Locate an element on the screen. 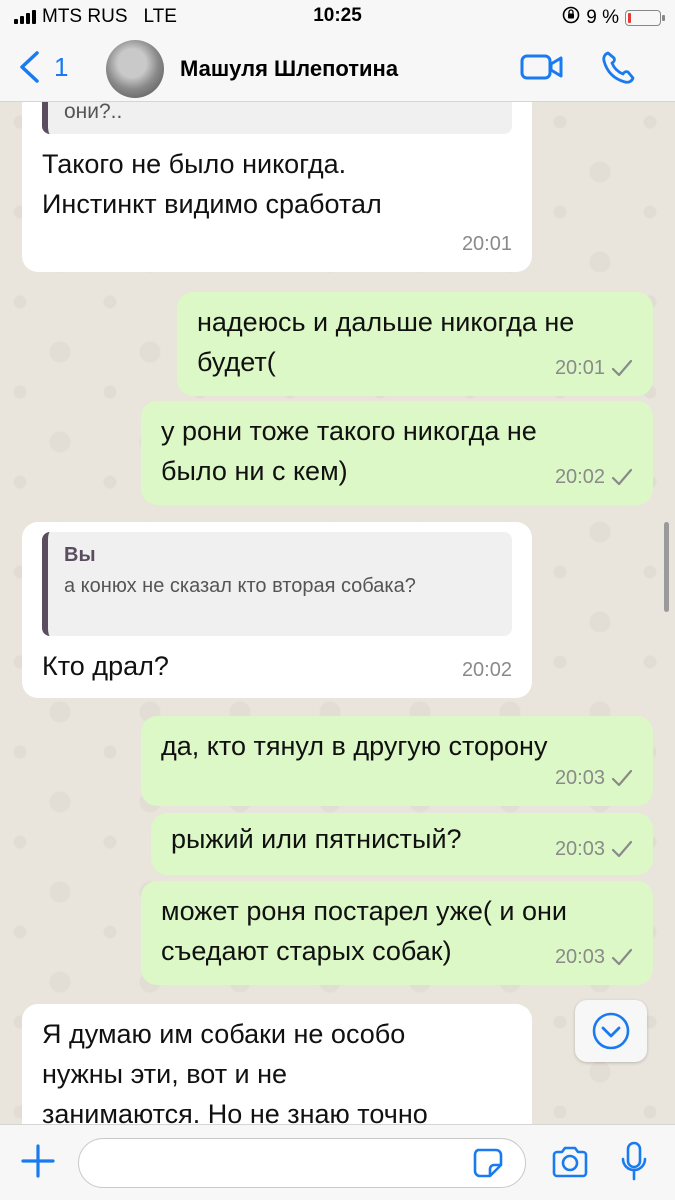  status-bar: MTS RUS LTE 10:25 9 % is located at coordinates (337, 18).